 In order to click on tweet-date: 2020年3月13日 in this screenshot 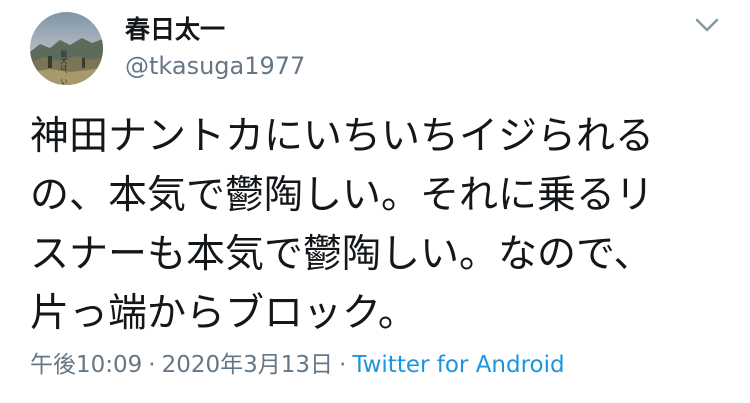, I will do `click(247, 365)`.